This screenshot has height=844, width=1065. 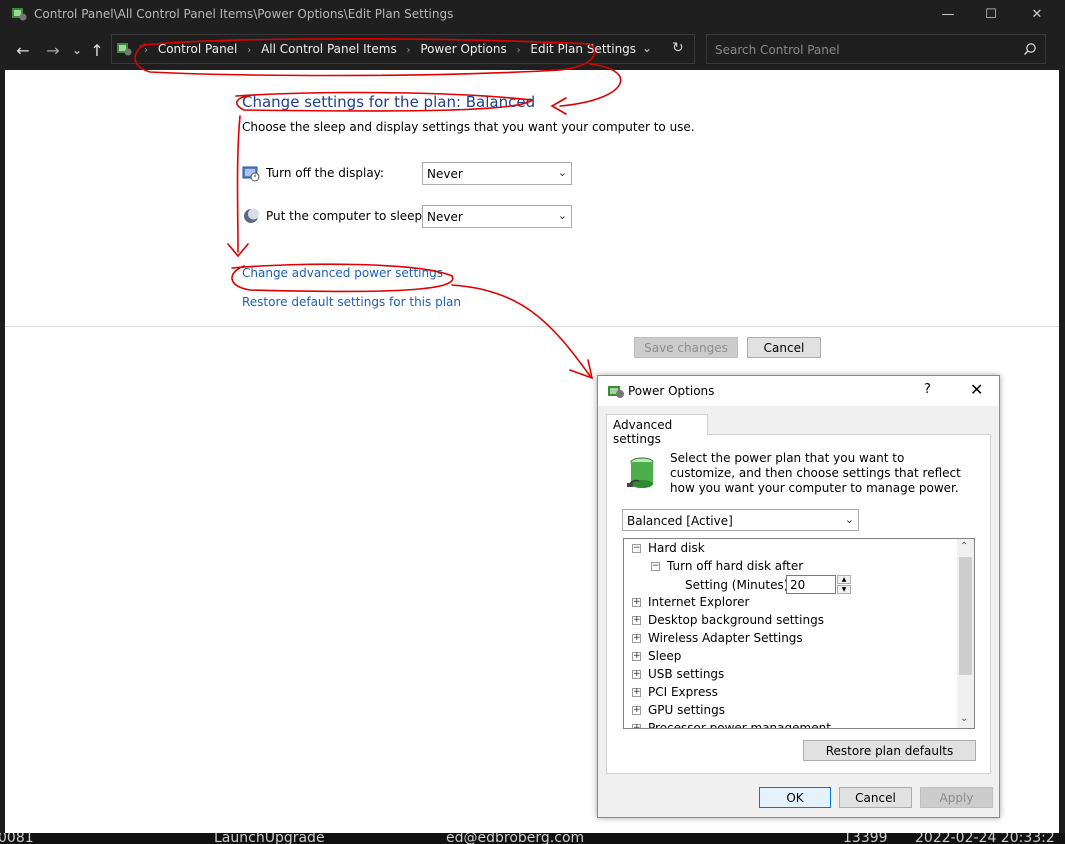 What do you see at coordinates (686, 710) in the screenshot?
I see `tree-item-label: GPU settings` at bounding box center [686, 710].